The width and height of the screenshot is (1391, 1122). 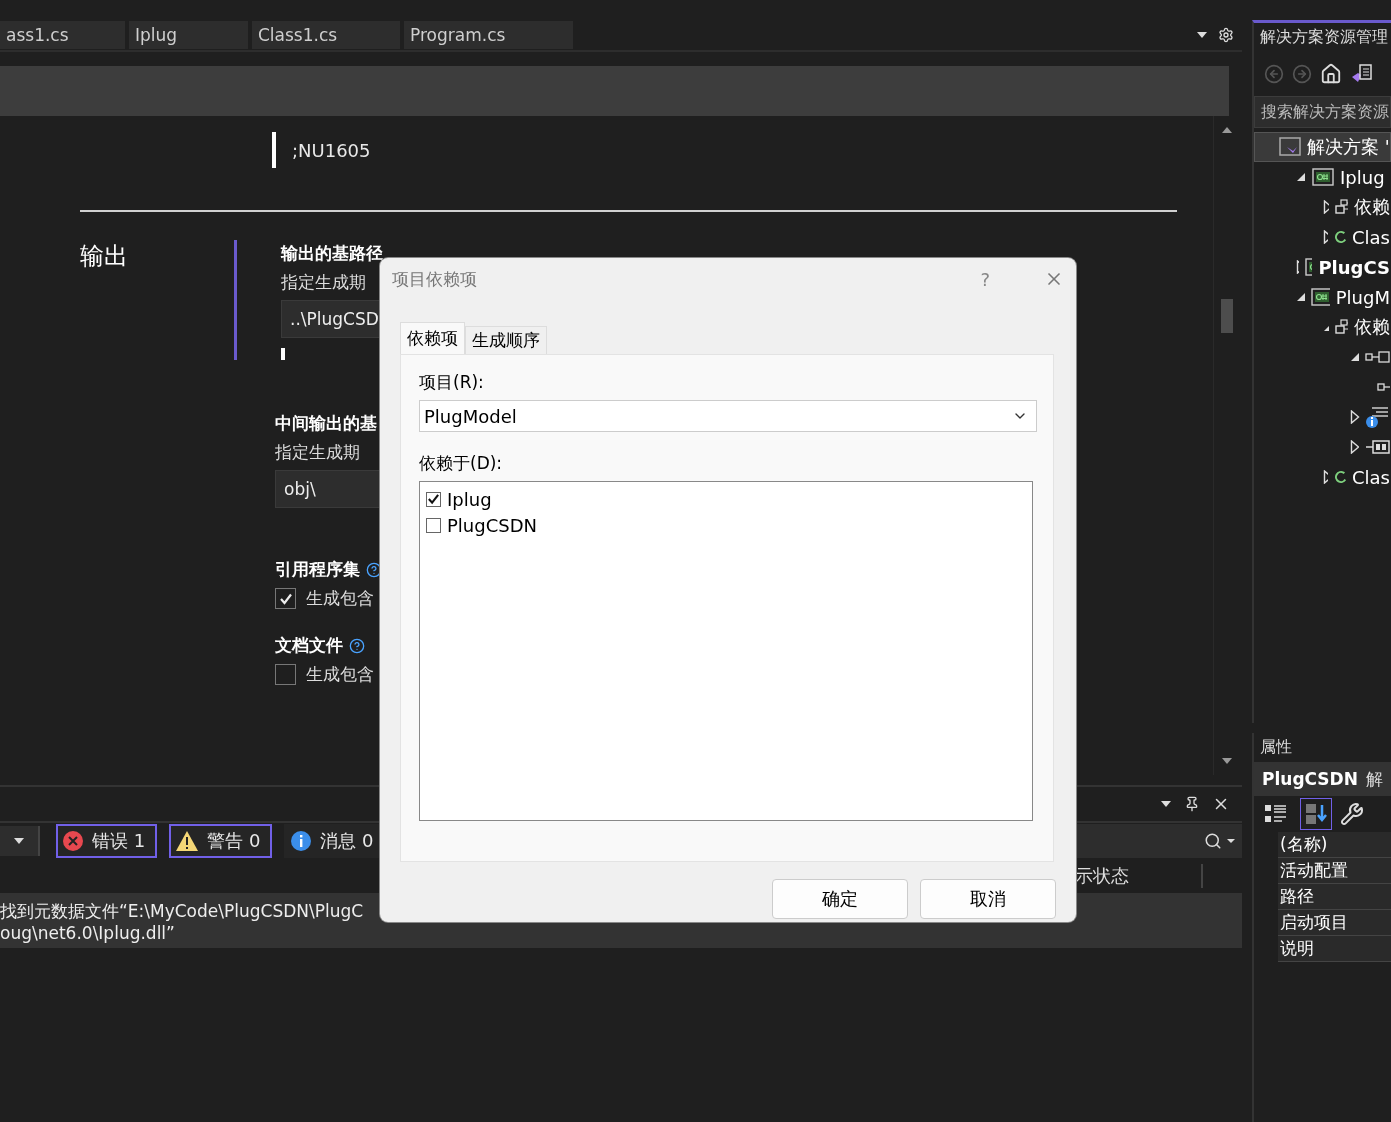 What do you see at coordinates (1334, 897) in the screenshot?
I see `property-name: 路径` at bounding box center [1334, 897].